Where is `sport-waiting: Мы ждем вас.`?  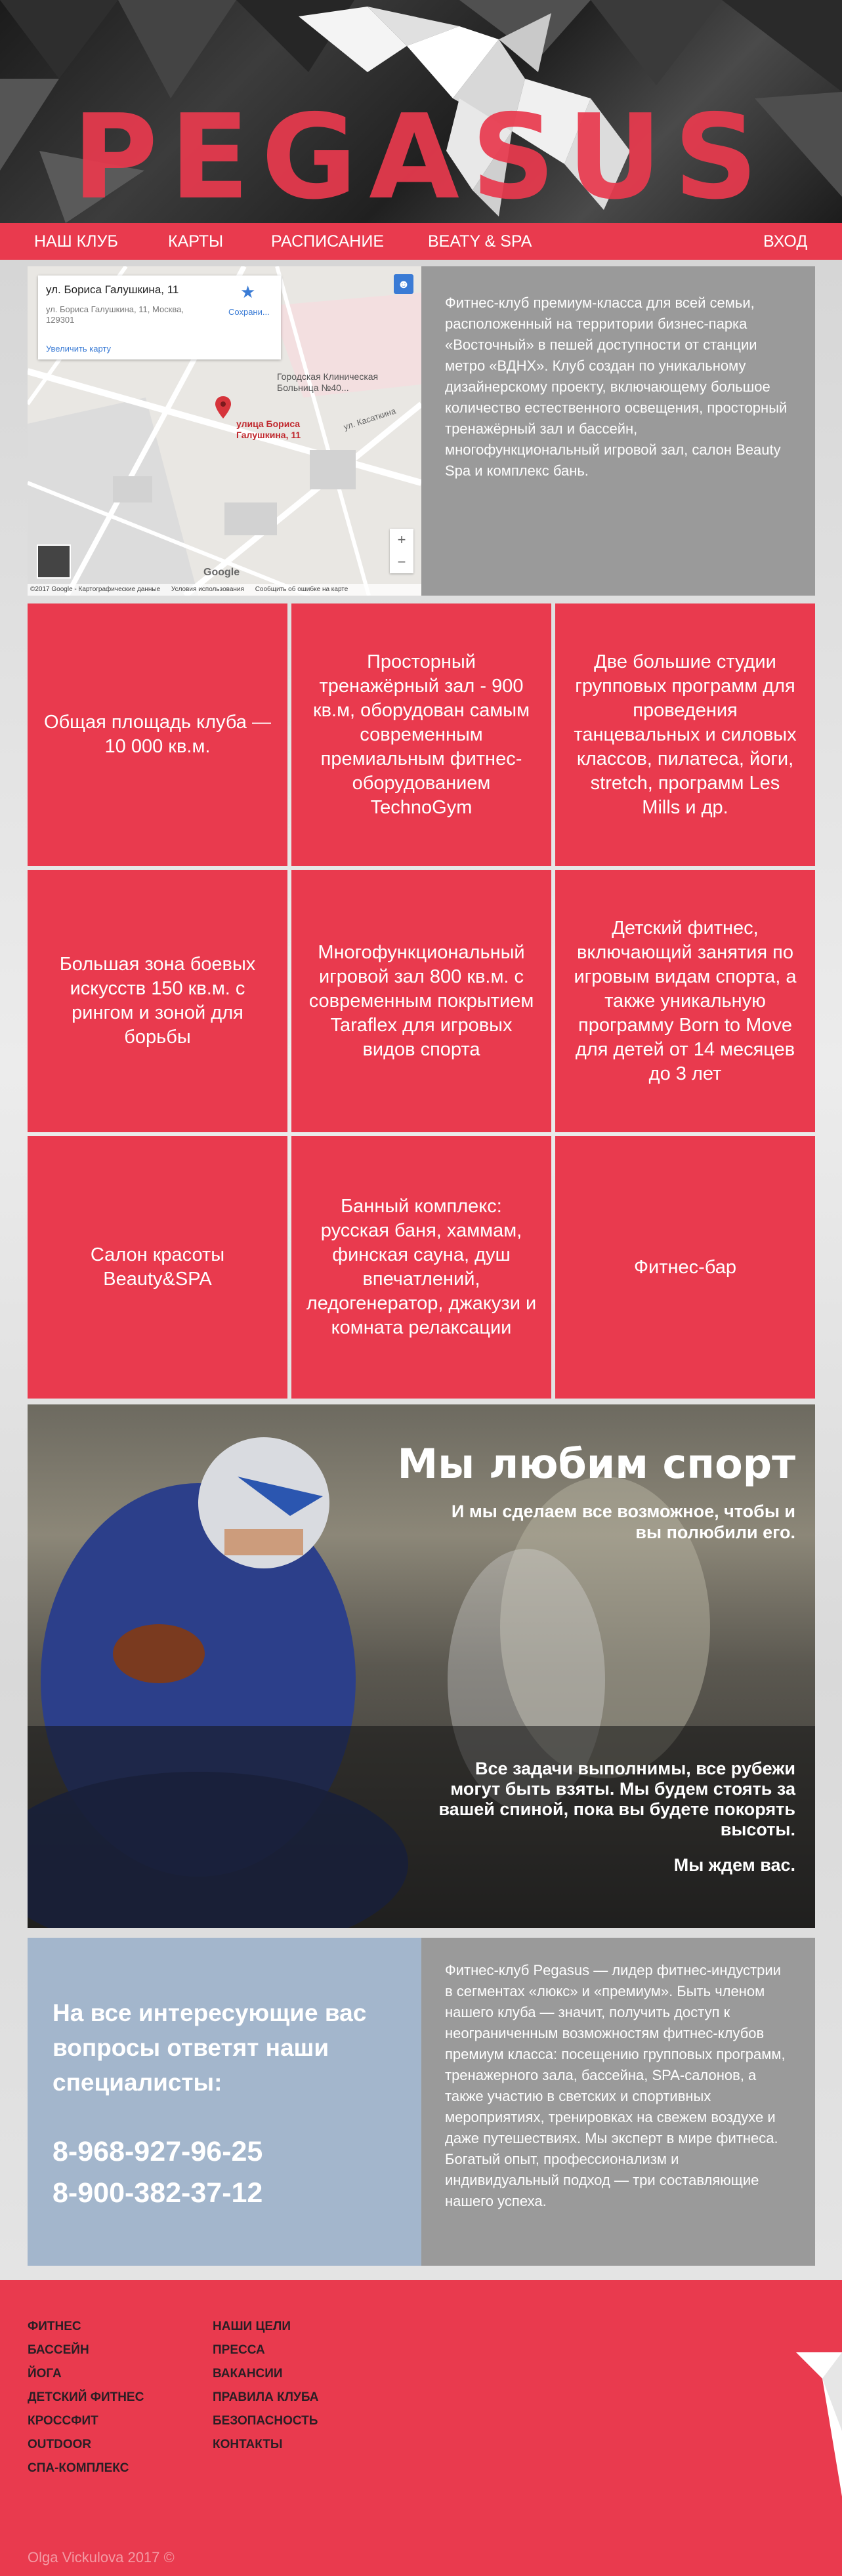
sport-waiting: Мы ждем вас. is located at coordinates (734, 1865).